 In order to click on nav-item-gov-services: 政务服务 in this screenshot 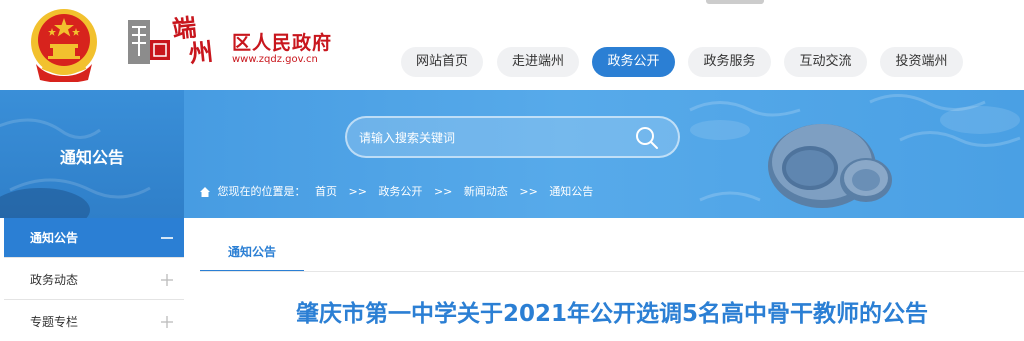, I will do `click(729, 62)`.